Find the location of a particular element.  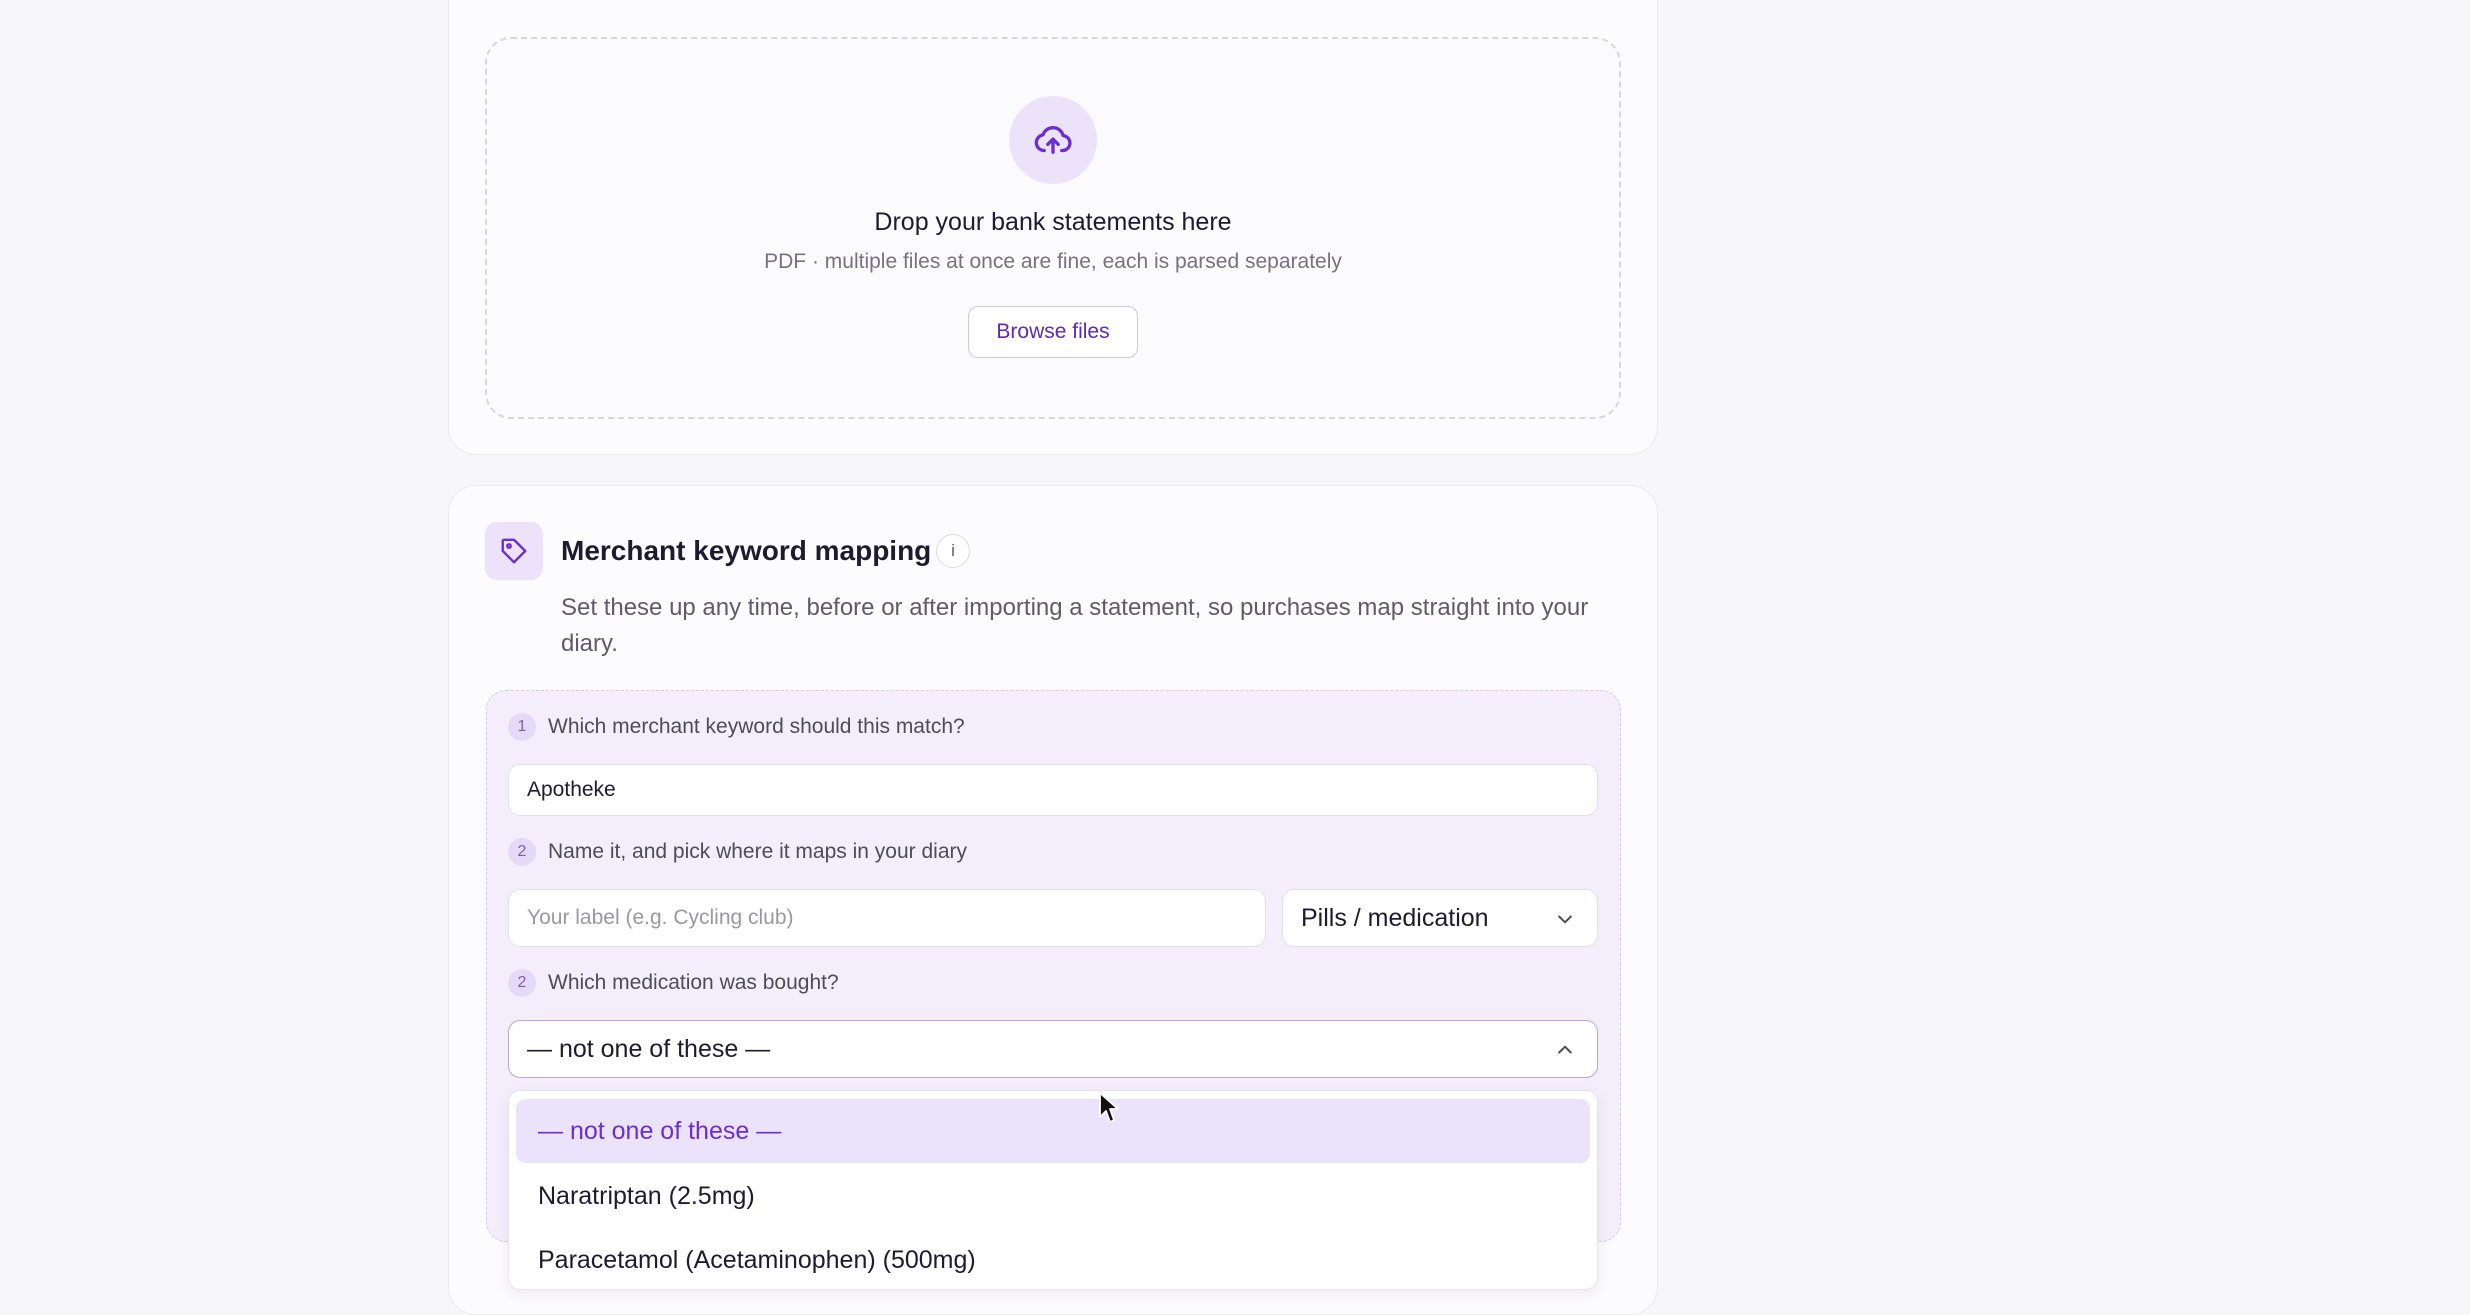

step-number: 1 is located at coordinates (522, 727).